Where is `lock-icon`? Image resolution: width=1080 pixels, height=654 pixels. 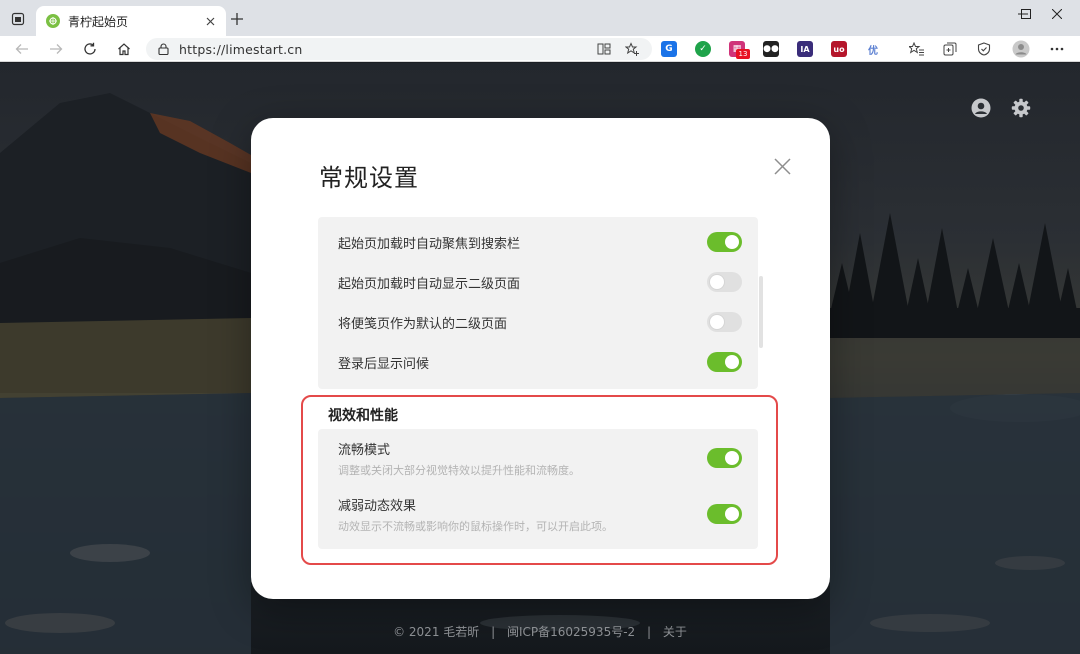 lock-icon is located at coordinates (163, 49).